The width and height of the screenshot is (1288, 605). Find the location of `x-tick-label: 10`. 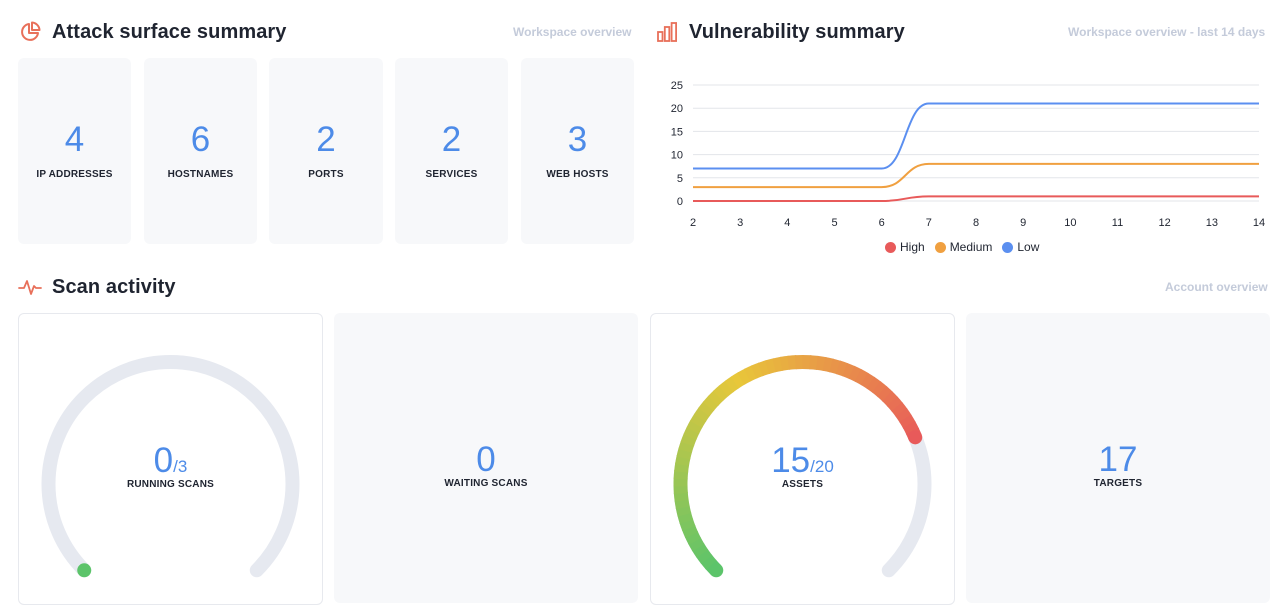

x-tick-label: 10 is located at coordinates (1070, 223).